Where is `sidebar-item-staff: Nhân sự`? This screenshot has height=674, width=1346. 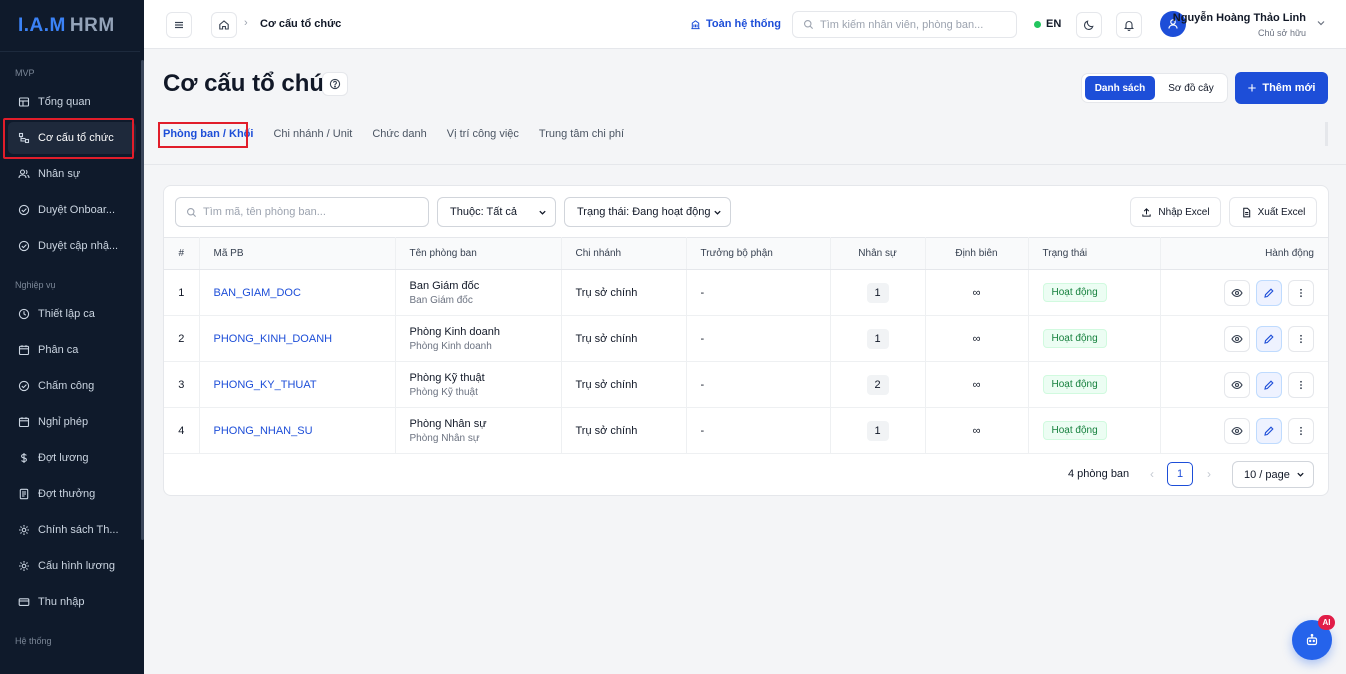 sidebar-item-staff: Nhân sự is located at coordinates (72, 174).